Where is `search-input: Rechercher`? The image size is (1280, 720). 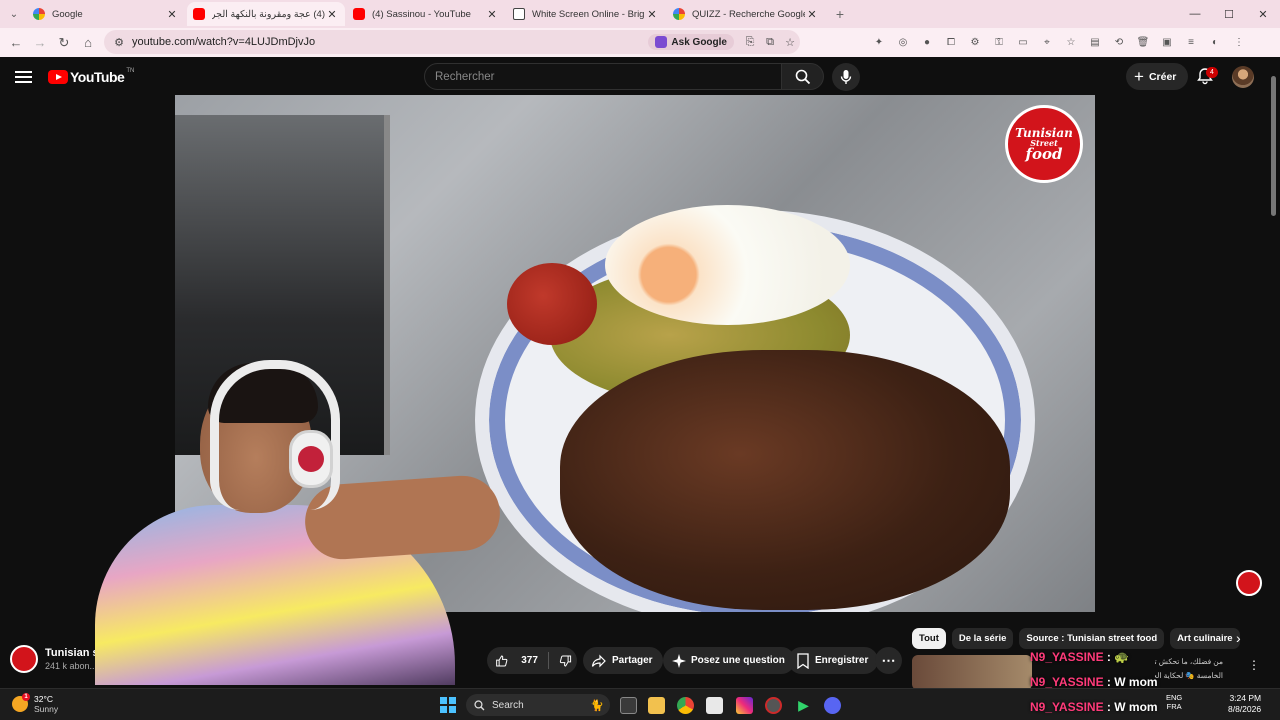 search-input: Rechercher is located at coordinates (603, 76).